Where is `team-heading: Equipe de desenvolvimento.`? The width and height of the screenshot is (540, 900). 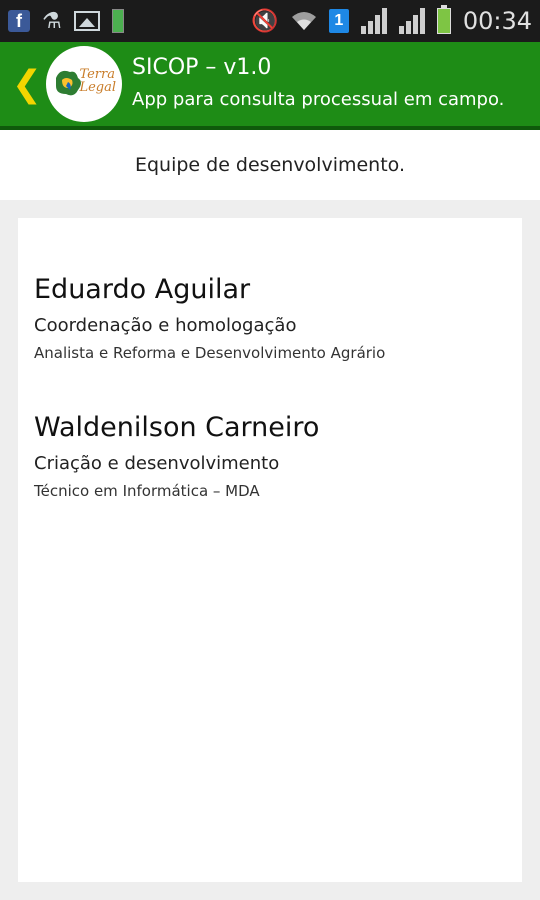 team-heading: Equipe de desenvolvimento. is located at coordinates (270, 165).